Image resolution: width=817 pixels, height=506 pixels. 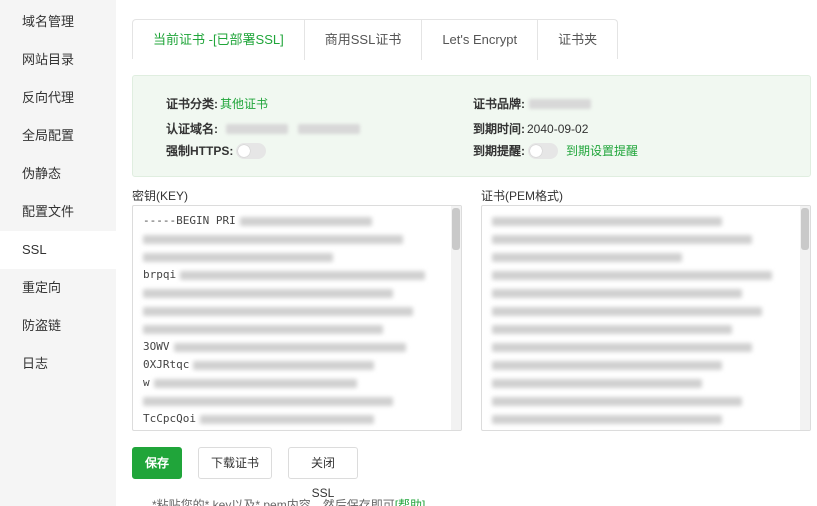 I want to click on sidebar-item-ssl: SSL, so click(x=58, y=250).